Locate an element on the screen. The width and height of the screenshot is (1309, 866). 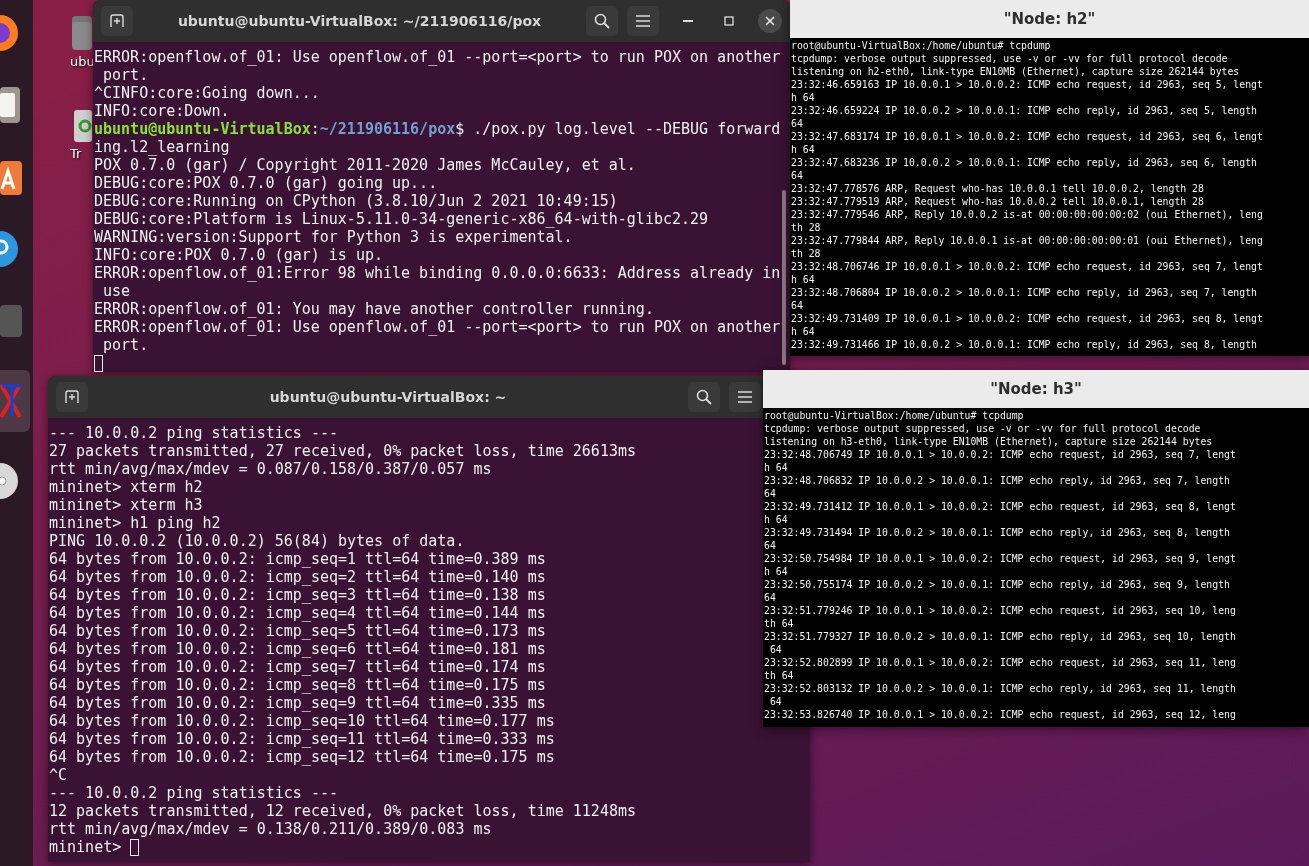
terminal-line: DEBUG:core:Running on CPython (3.8.10/Jun 2 2021 10:49:15) is located at coordinates (356, 201).